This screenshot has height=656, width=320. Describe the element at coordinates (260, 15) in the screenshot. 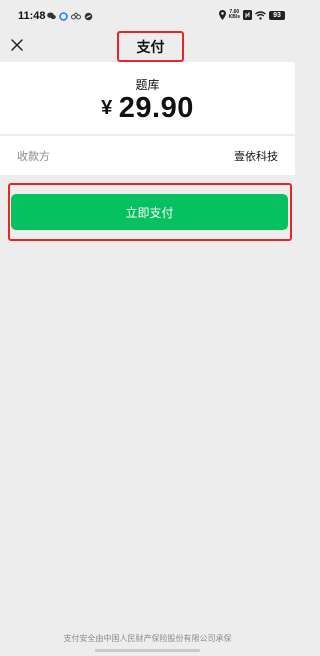

I see `wifi-icon` at that location.